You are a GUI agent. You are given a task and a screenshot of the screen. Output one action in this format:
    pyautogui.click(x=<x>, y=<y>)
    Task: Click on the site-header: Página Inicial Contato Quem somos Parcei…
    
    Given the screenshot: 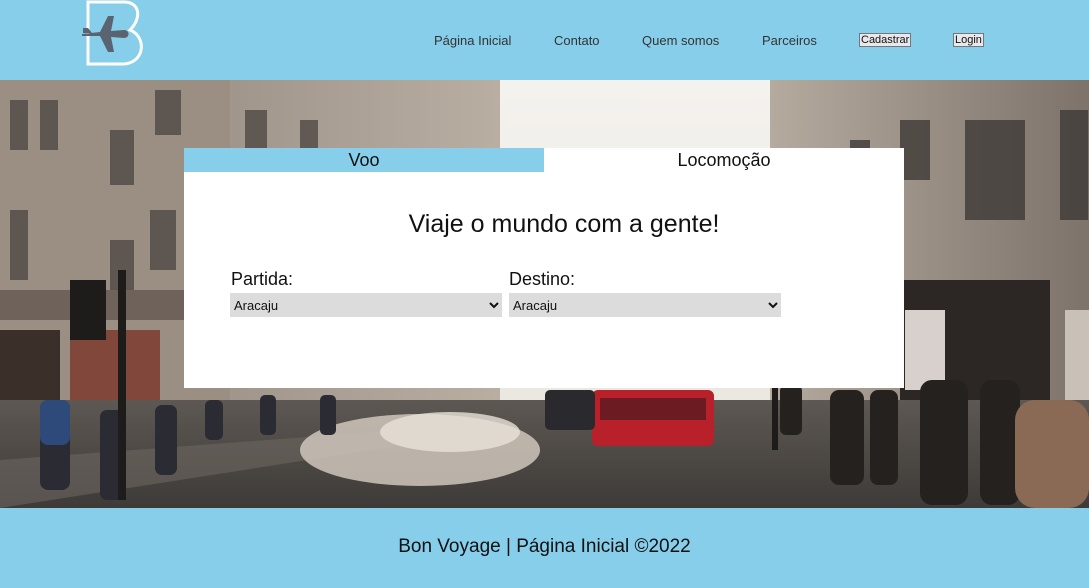 What is the action you would take?
    pyautogui.click(x=544, y=40)
    